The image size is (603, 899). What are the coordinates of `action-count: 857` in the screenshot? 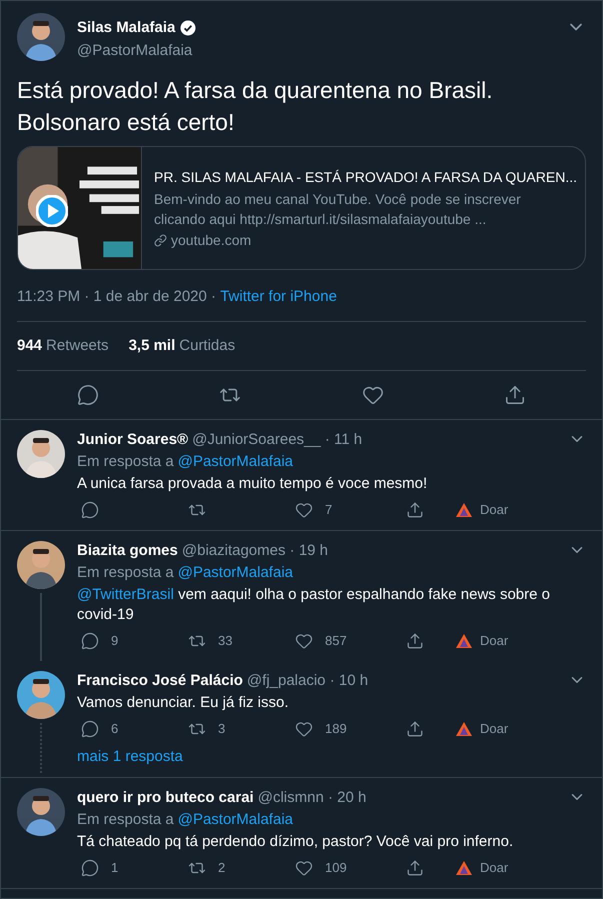 It's located at (336, 641).